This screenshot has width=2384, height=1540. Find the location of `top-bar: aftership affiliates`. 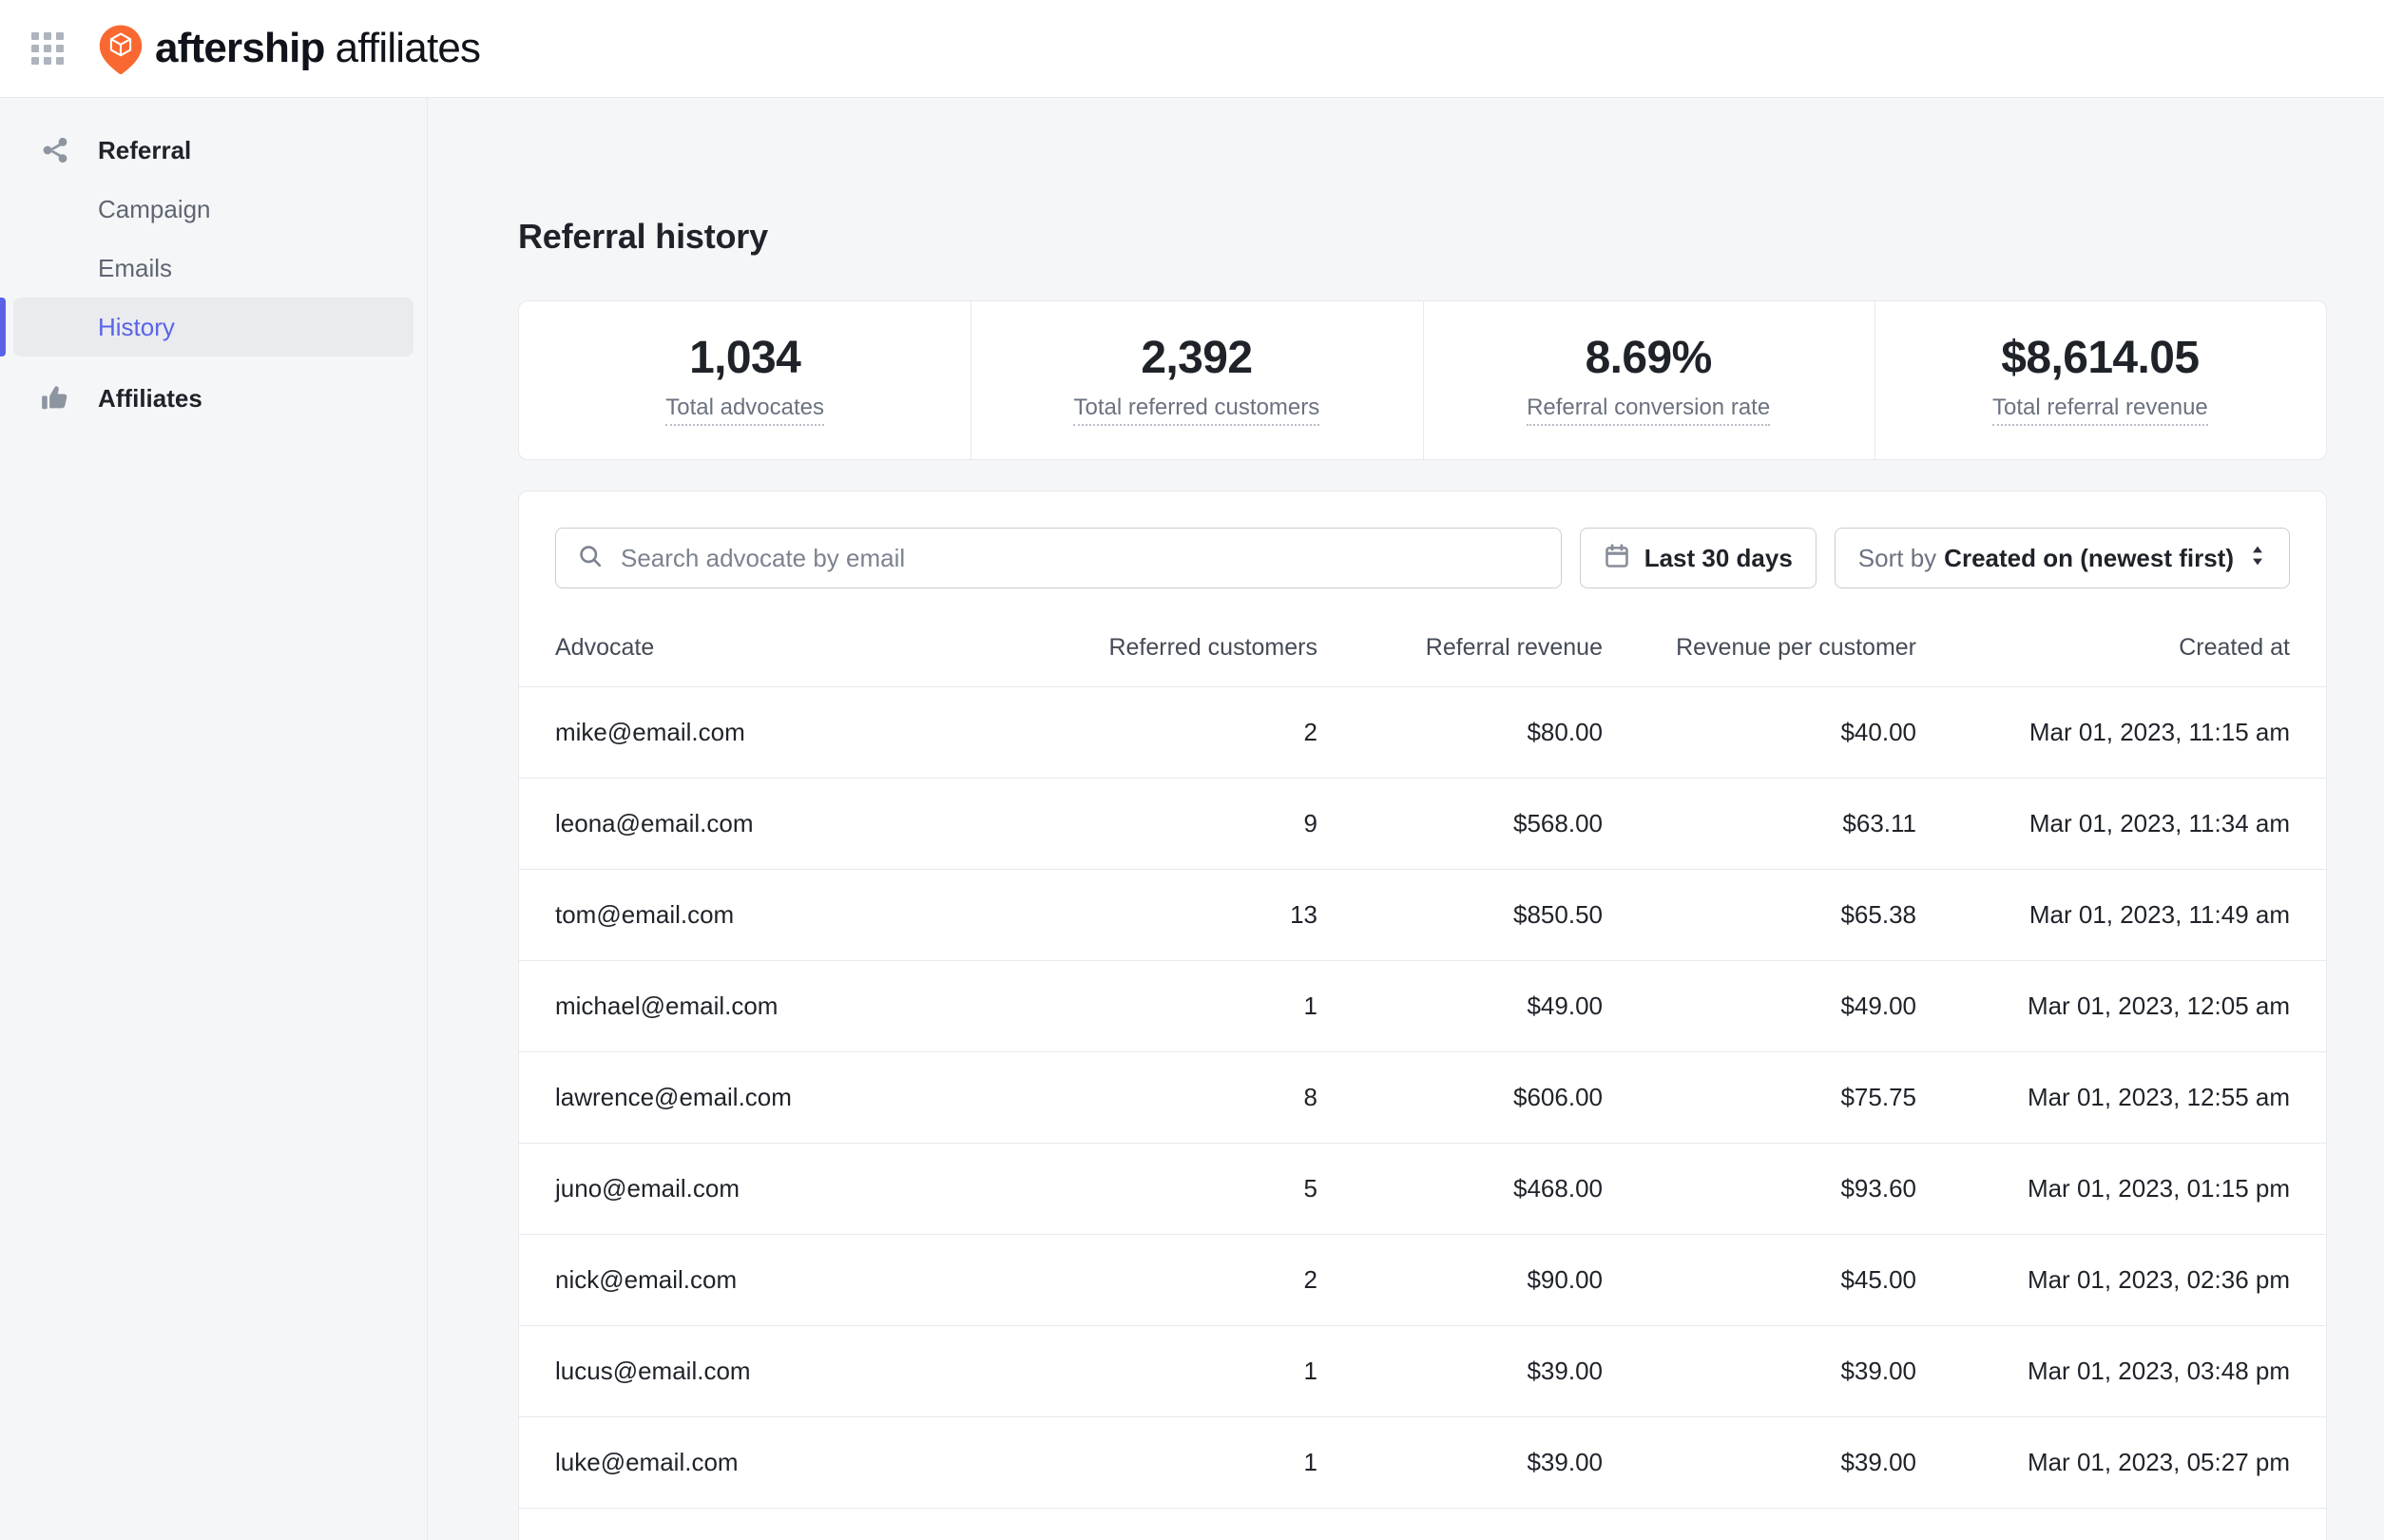

top-bar: aftership affiliates is located at coordinates (1192, 49).